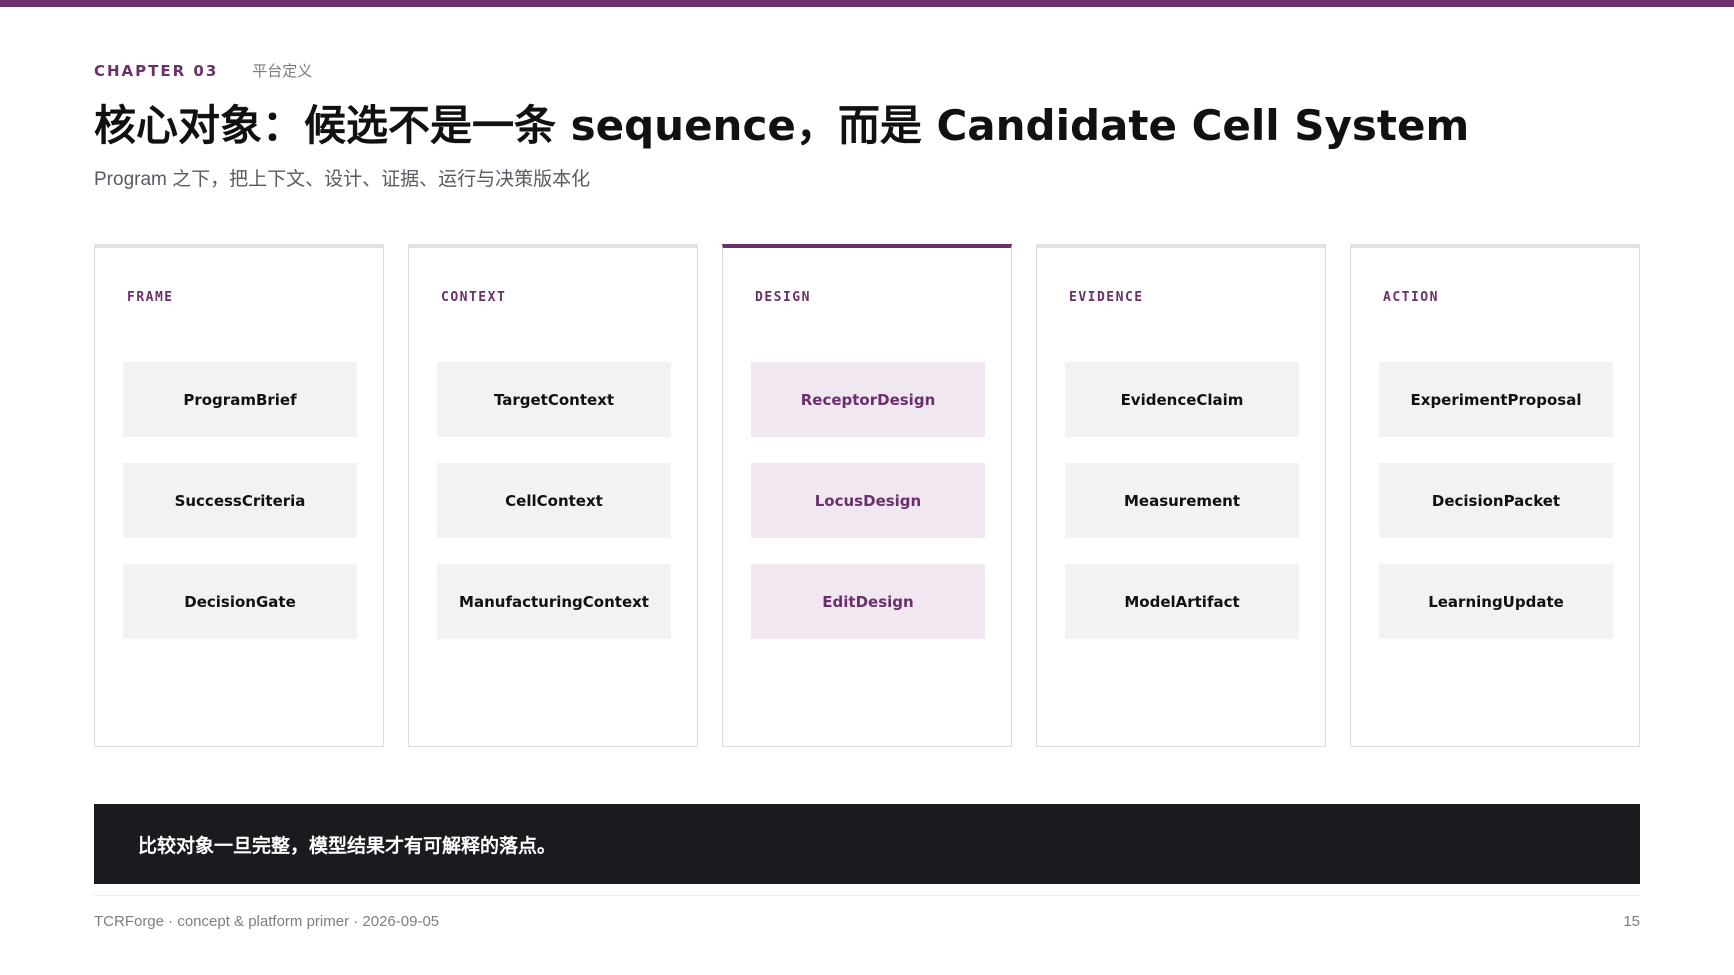 This screenshot has height=975, width=1734. Describe the element at coordinates (554, 399) in the screenshot. I see `object-chip: TargetContext` at that location.